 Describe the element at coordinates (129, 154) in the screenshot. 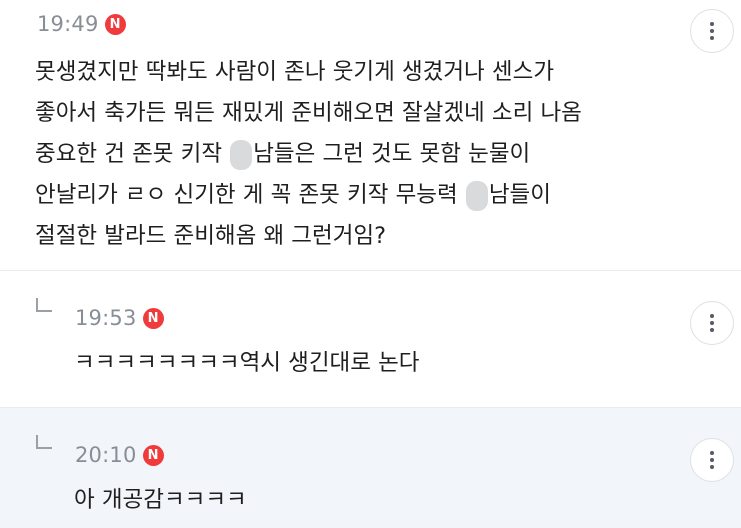

I see `comment-line: 중요한 건 존못 키작` at that location.